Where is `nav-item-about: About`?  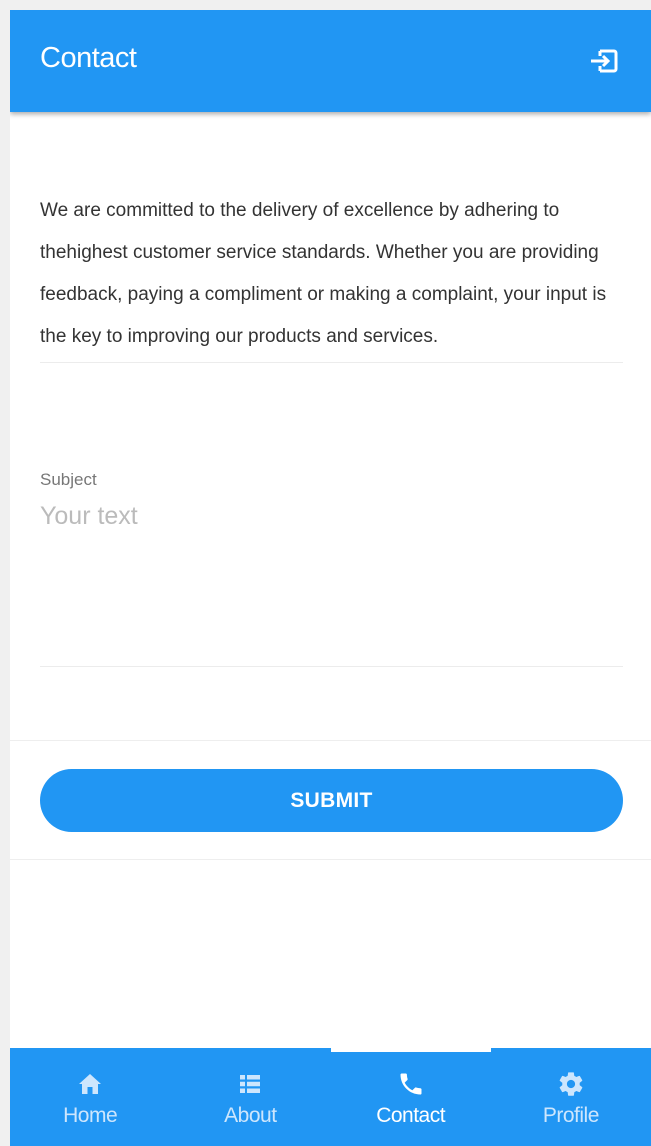 nav-item-about: About is located at coordinates (250, 1097).